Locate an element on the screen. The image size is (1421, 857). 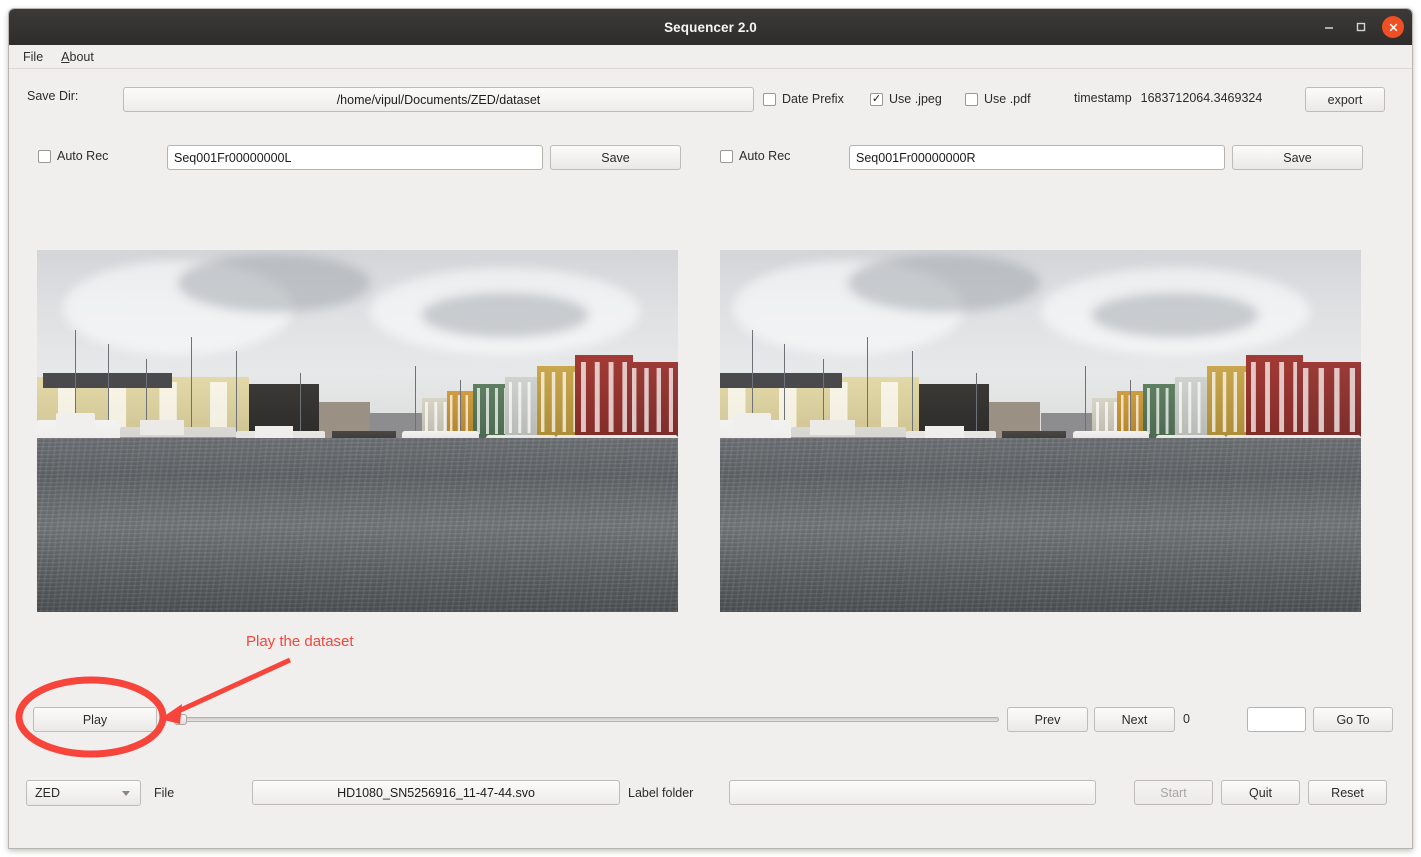
chevron-down-icon is located at coordinates (126, 793).